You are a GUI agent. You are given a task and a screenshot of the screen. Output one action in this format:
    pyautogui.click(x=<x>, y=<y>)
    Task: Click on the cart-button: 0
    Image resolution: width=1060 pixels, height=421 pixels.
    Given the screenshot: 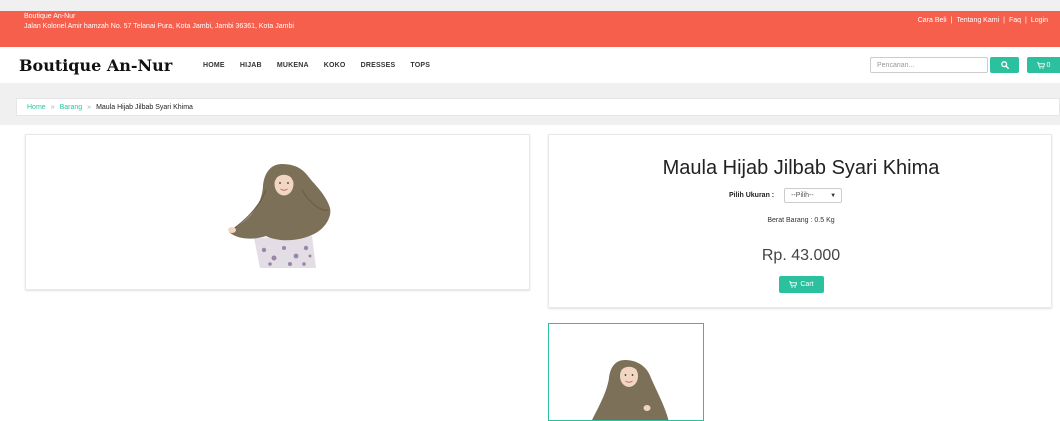 What is the action you would take?
    pyautogui.click(x=1043, y=65)
    